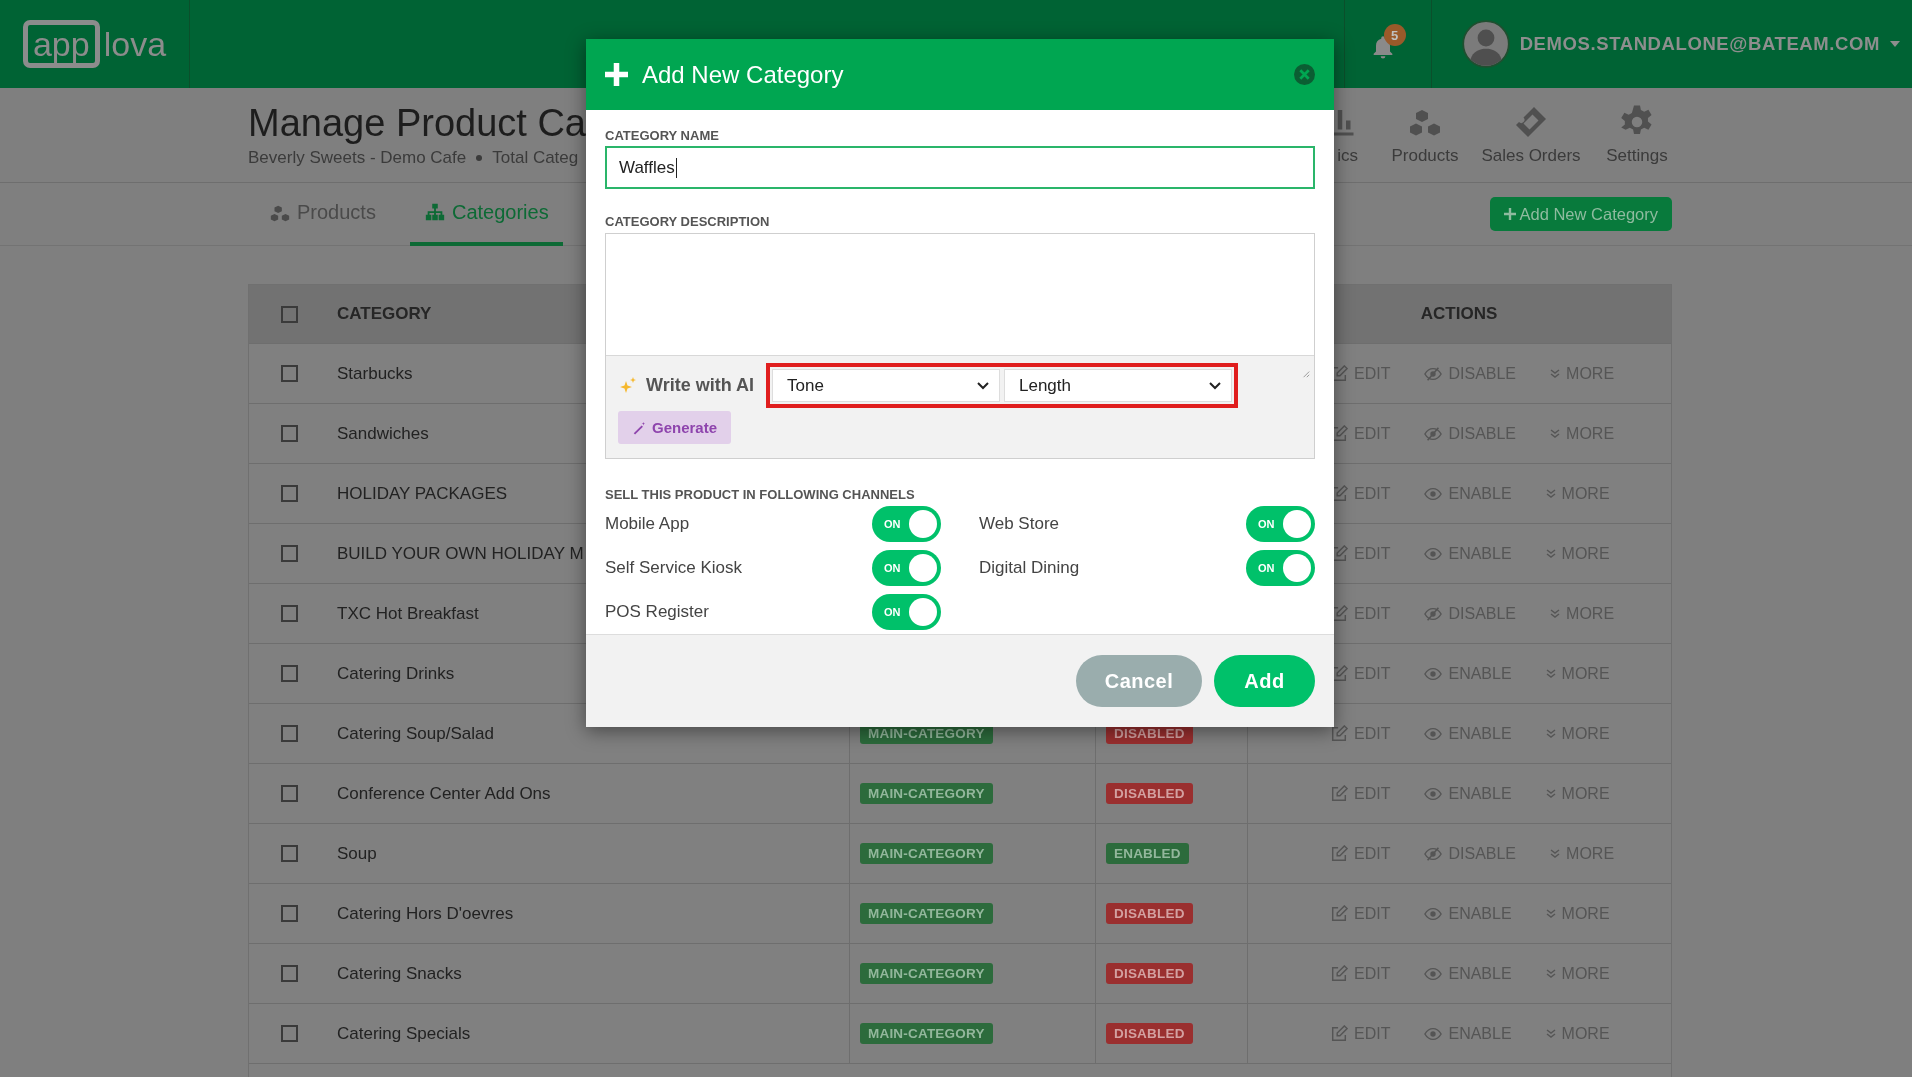  I want to click on category-name: TXC Hot Breakfast, so click(408, 613).